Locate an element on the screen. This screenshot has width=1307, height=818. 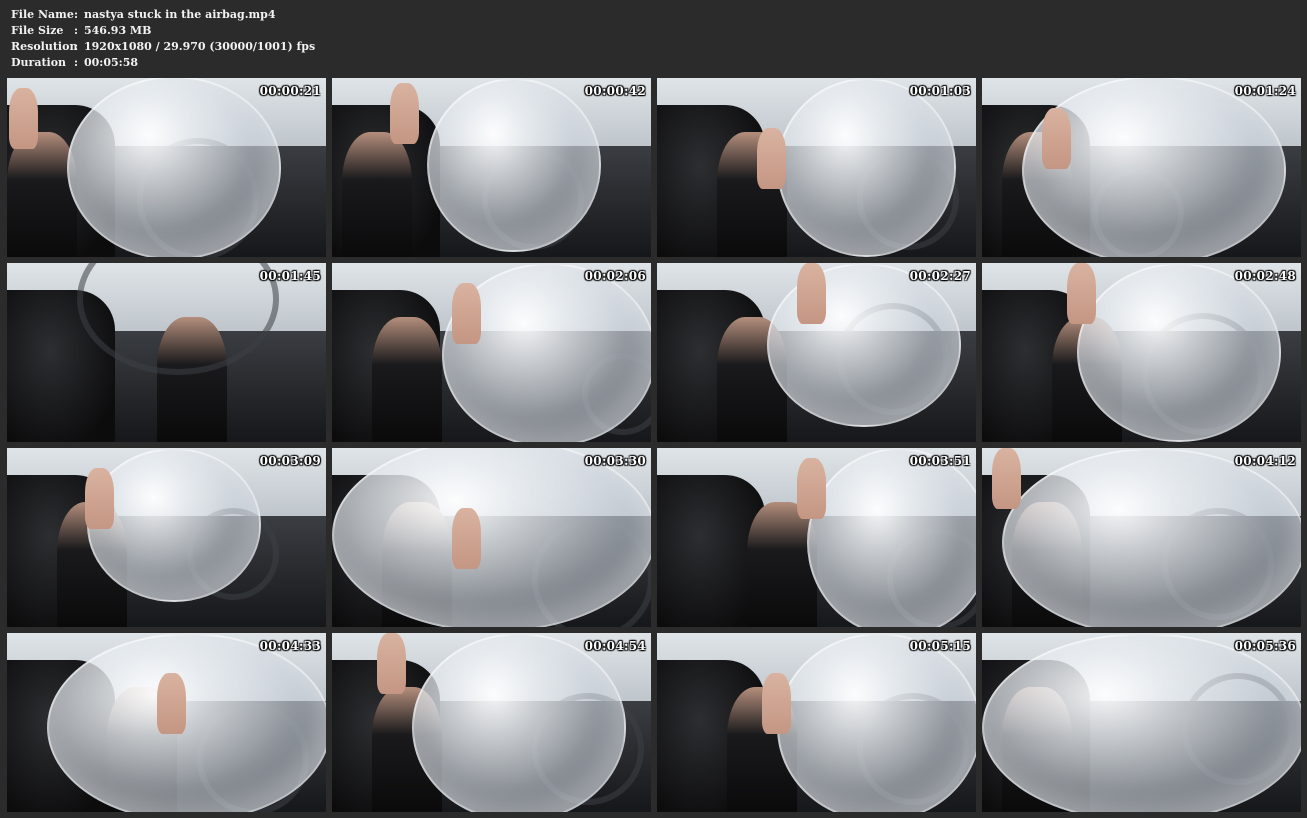
thumbnail-timestamp: 00:04:12 is located at coordinates (1265, 461).